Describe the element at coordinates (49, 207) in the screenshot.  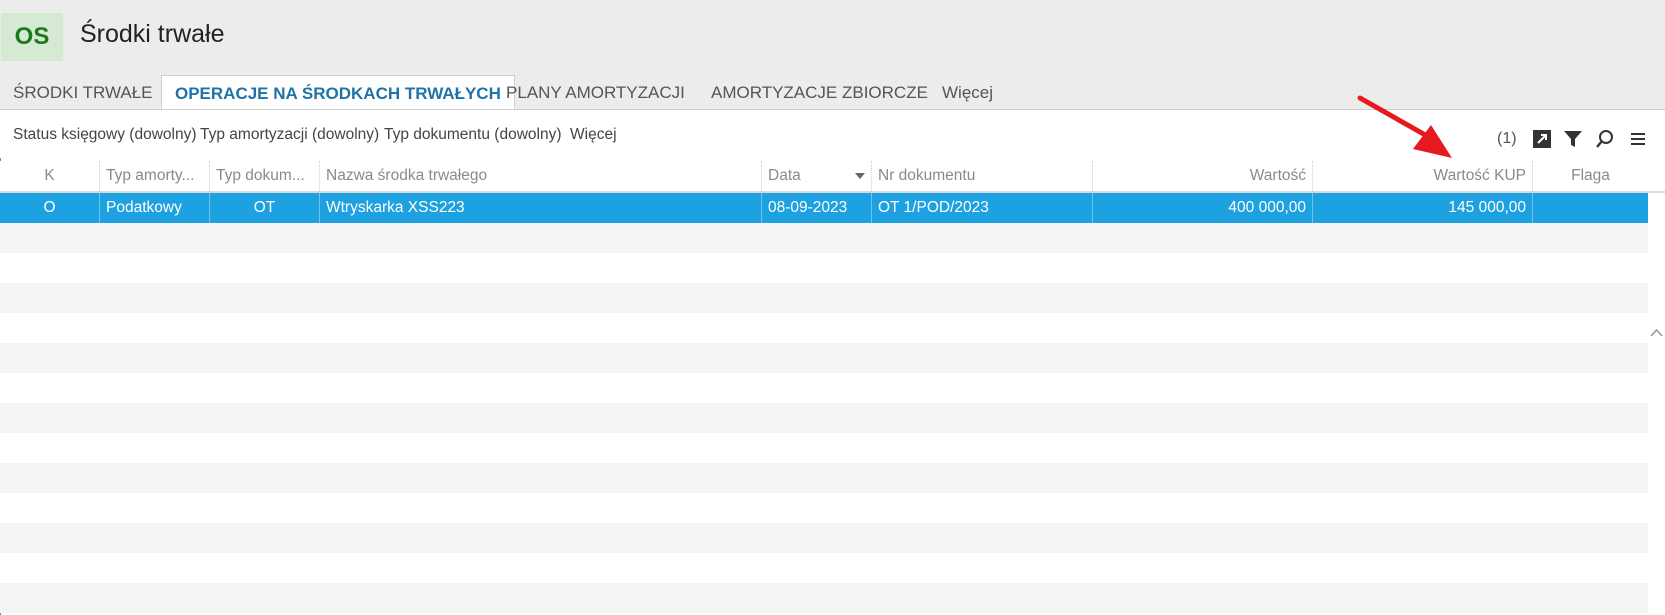
I see `cell-k: O` at that location.